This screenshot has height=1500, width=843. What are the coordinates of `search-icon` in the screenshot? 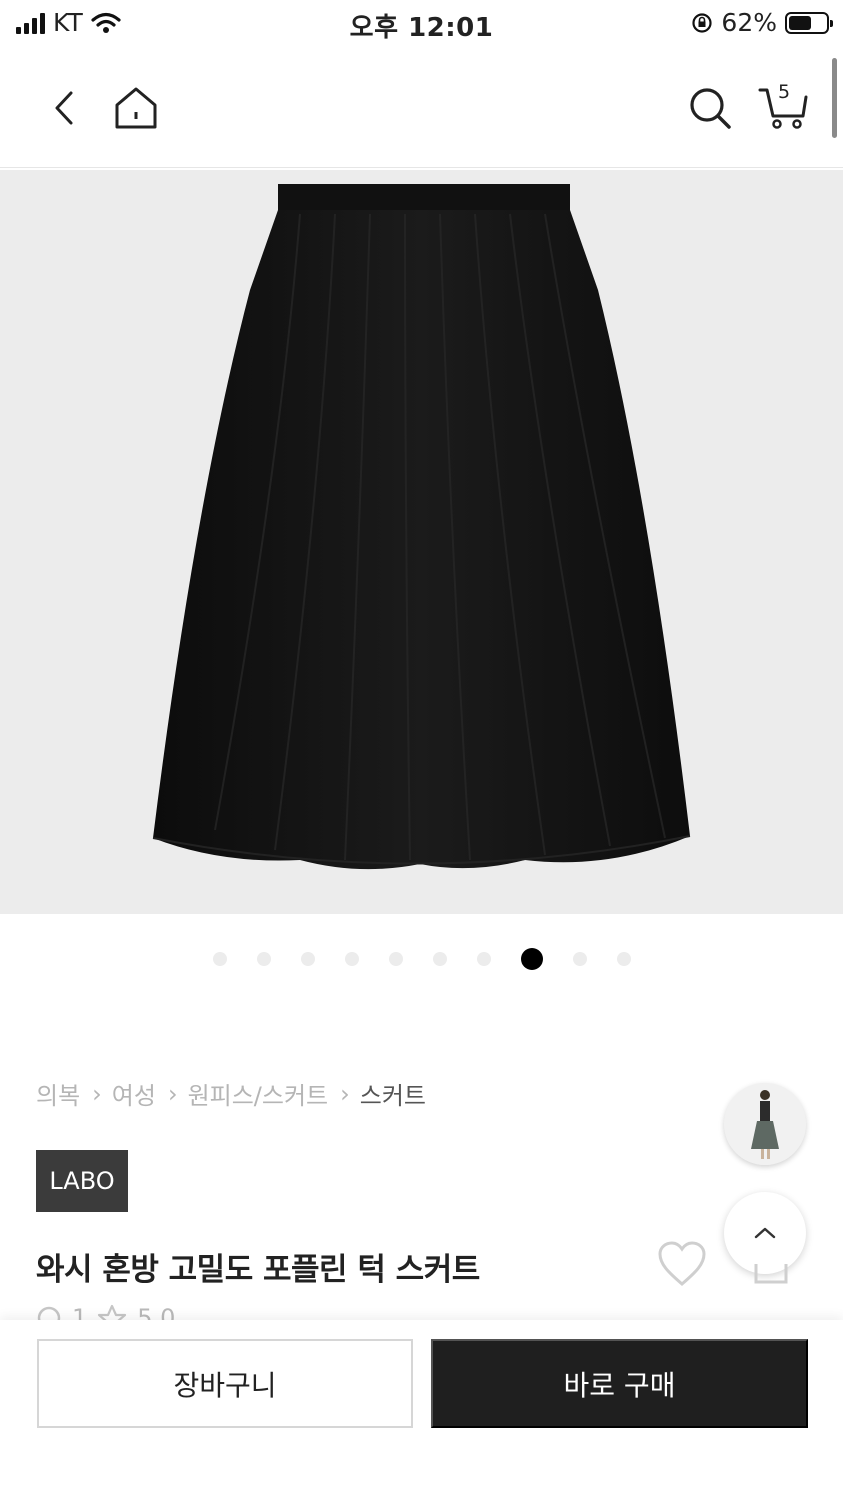 It's located at (710, 108).